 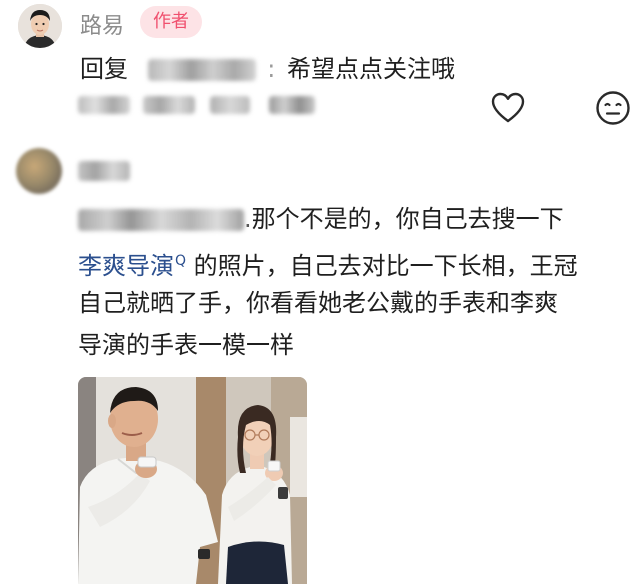 I want to click on like-button, so click(x=508, y=108).